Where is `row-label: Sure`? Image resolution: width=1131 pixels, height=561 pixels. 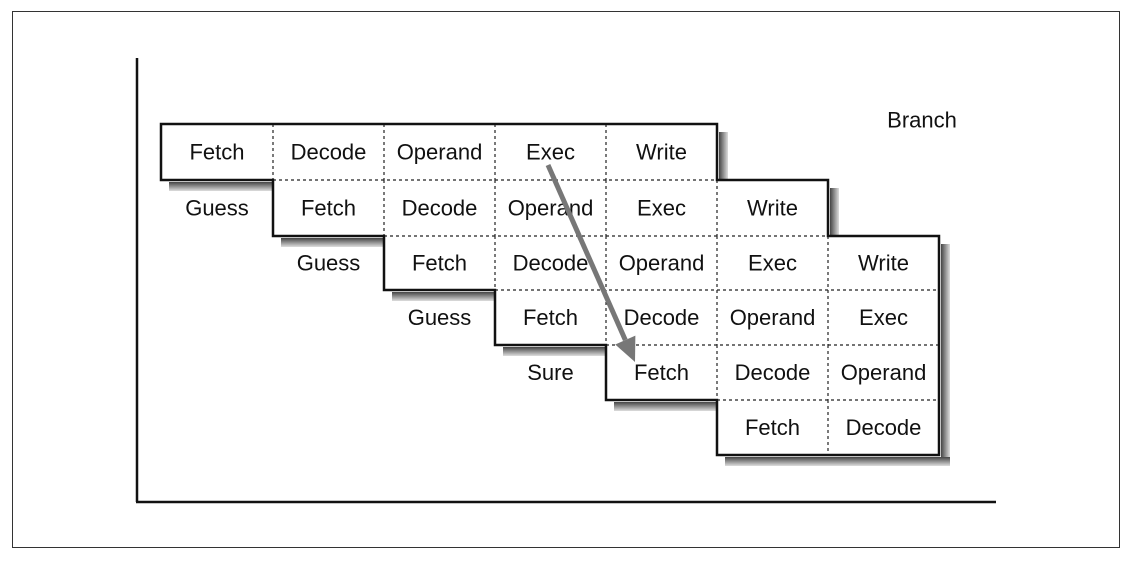 row-label: Sure is located at coordinates (550, 372).